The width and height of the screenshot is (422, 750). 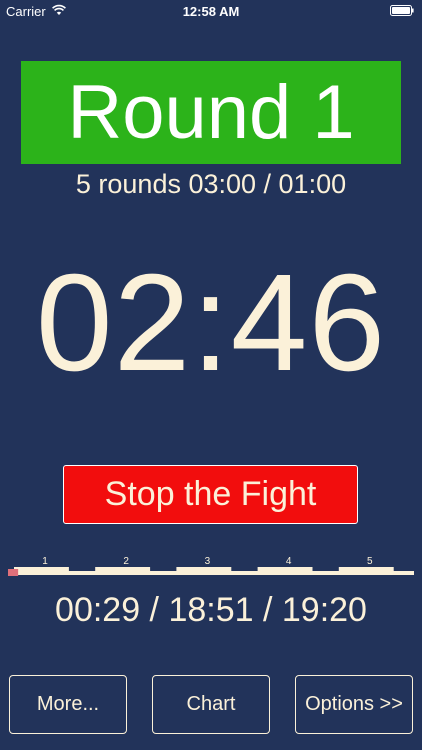 What do you see at coordinates (289, 561) in the screenshot?
I see `round-number-label: 4` at bounding box center [289, 561].